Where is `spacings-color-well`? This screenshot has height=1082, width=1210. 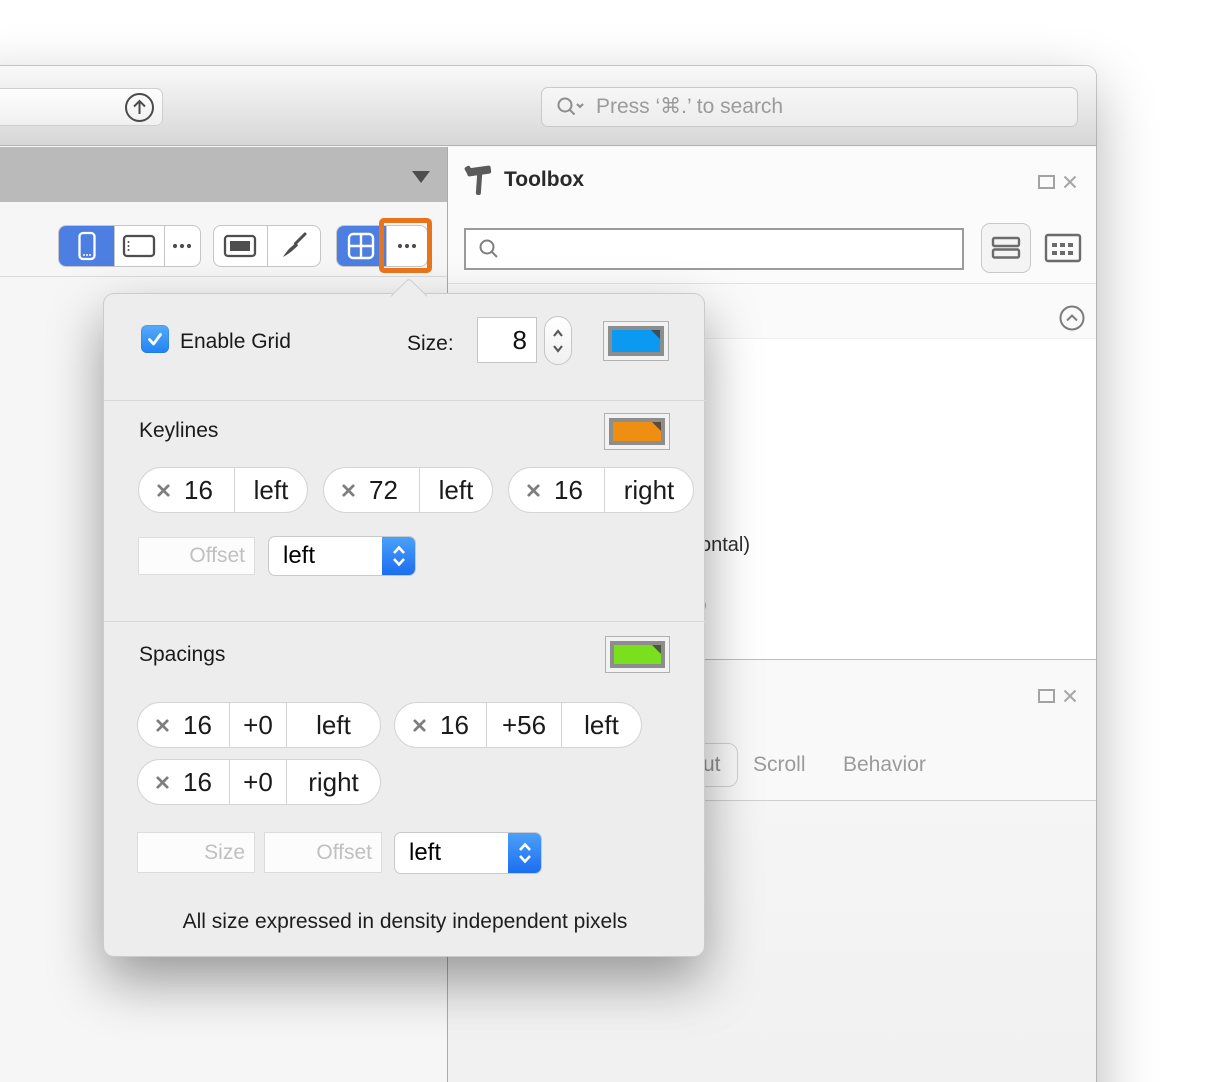
spacings-color-well is located at coordinates (637, 654).